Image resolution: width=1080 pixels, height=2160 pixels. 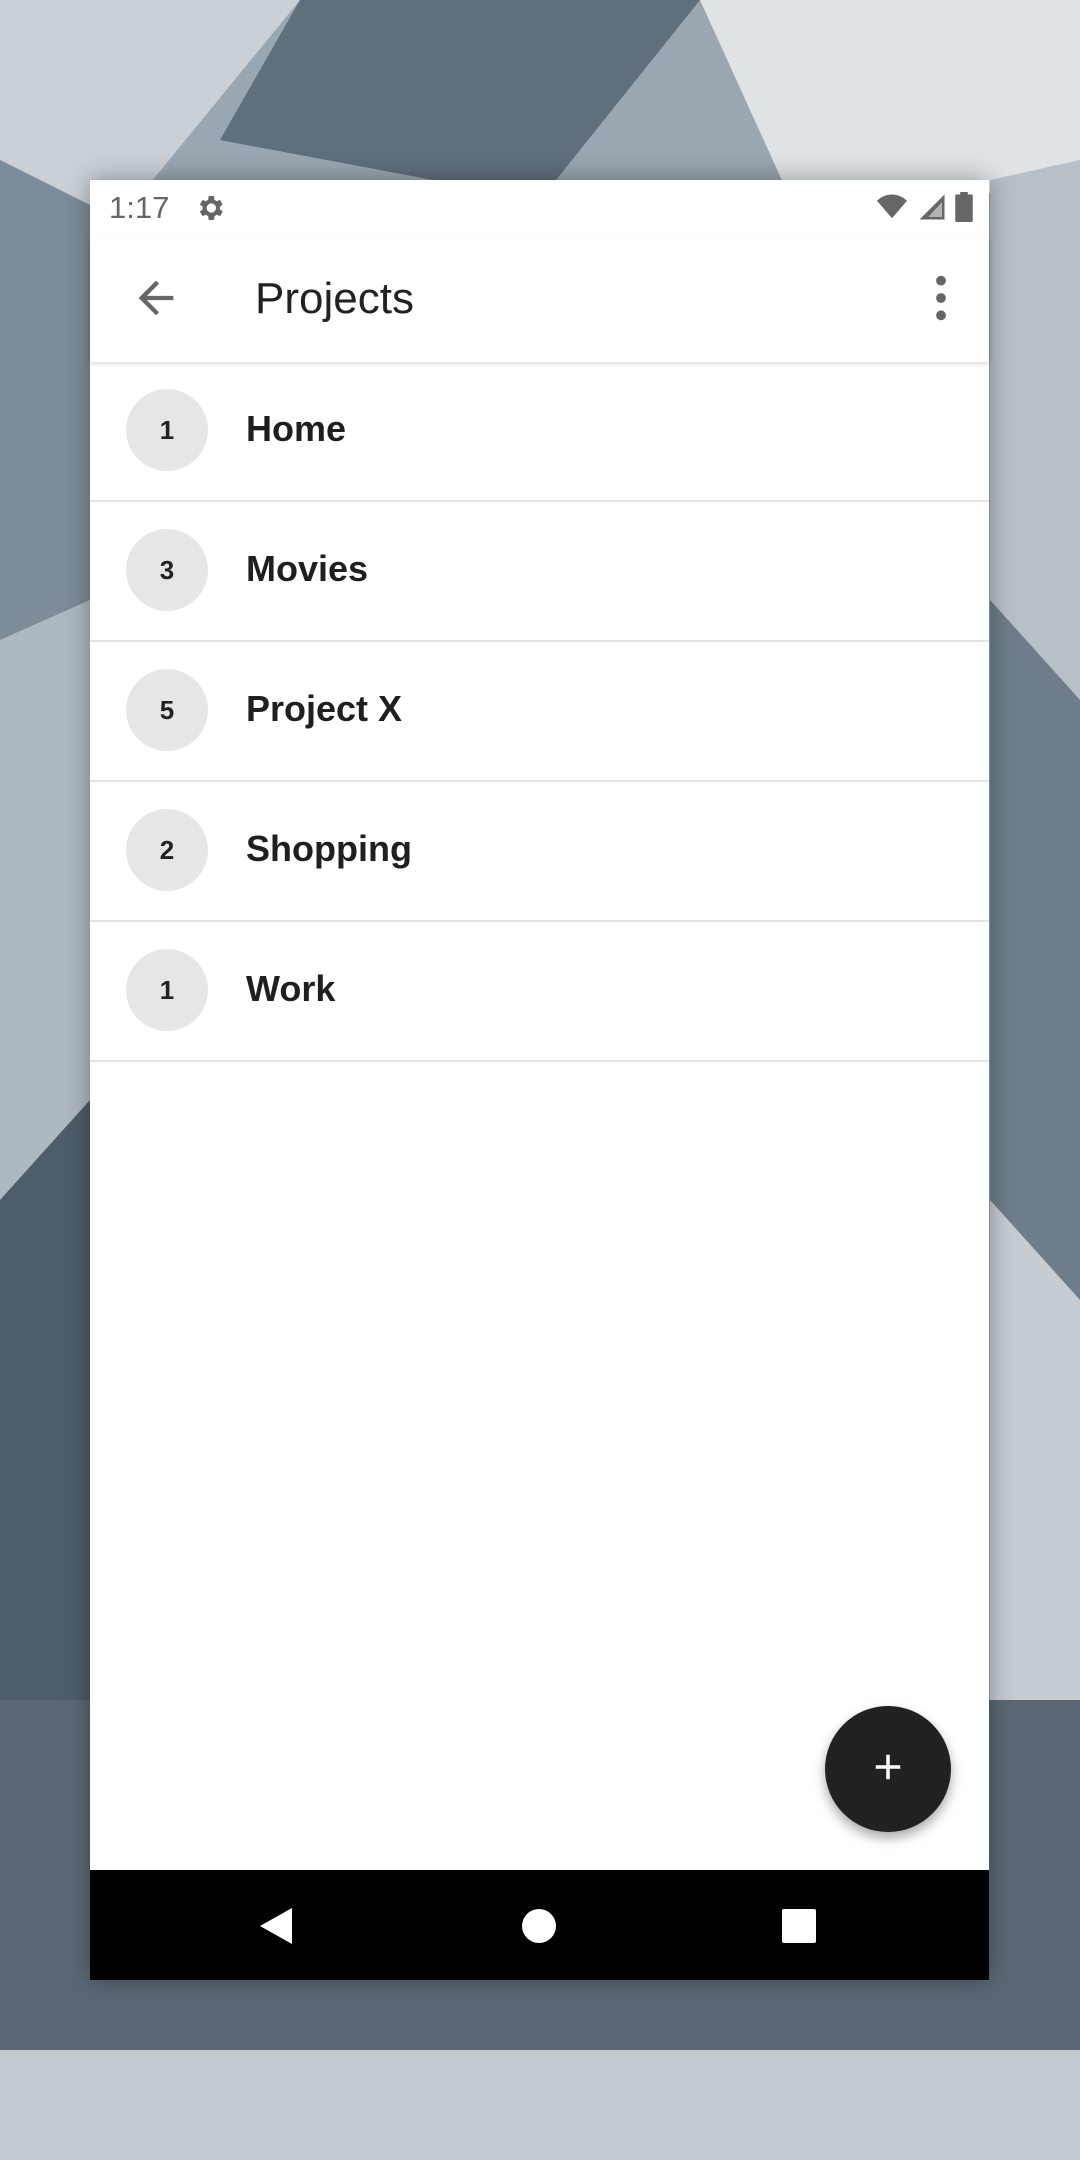 I want to click on list-item-home: 1 Home, so click(x=539, y=432).